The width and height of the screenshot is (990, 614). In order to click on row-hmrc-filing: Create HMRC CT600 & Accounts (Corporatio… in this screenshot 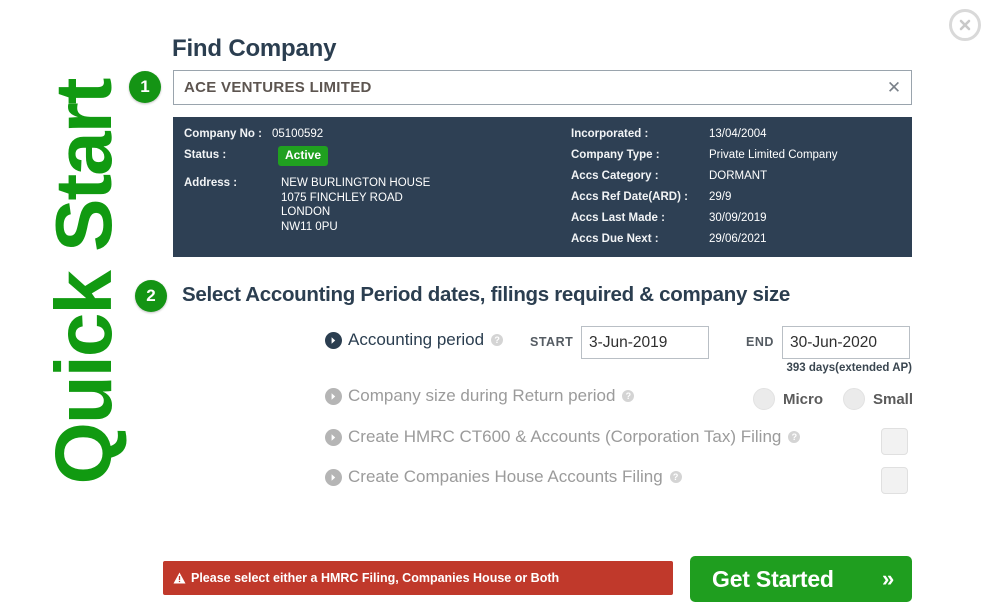, I will do `click(563, 437)`.